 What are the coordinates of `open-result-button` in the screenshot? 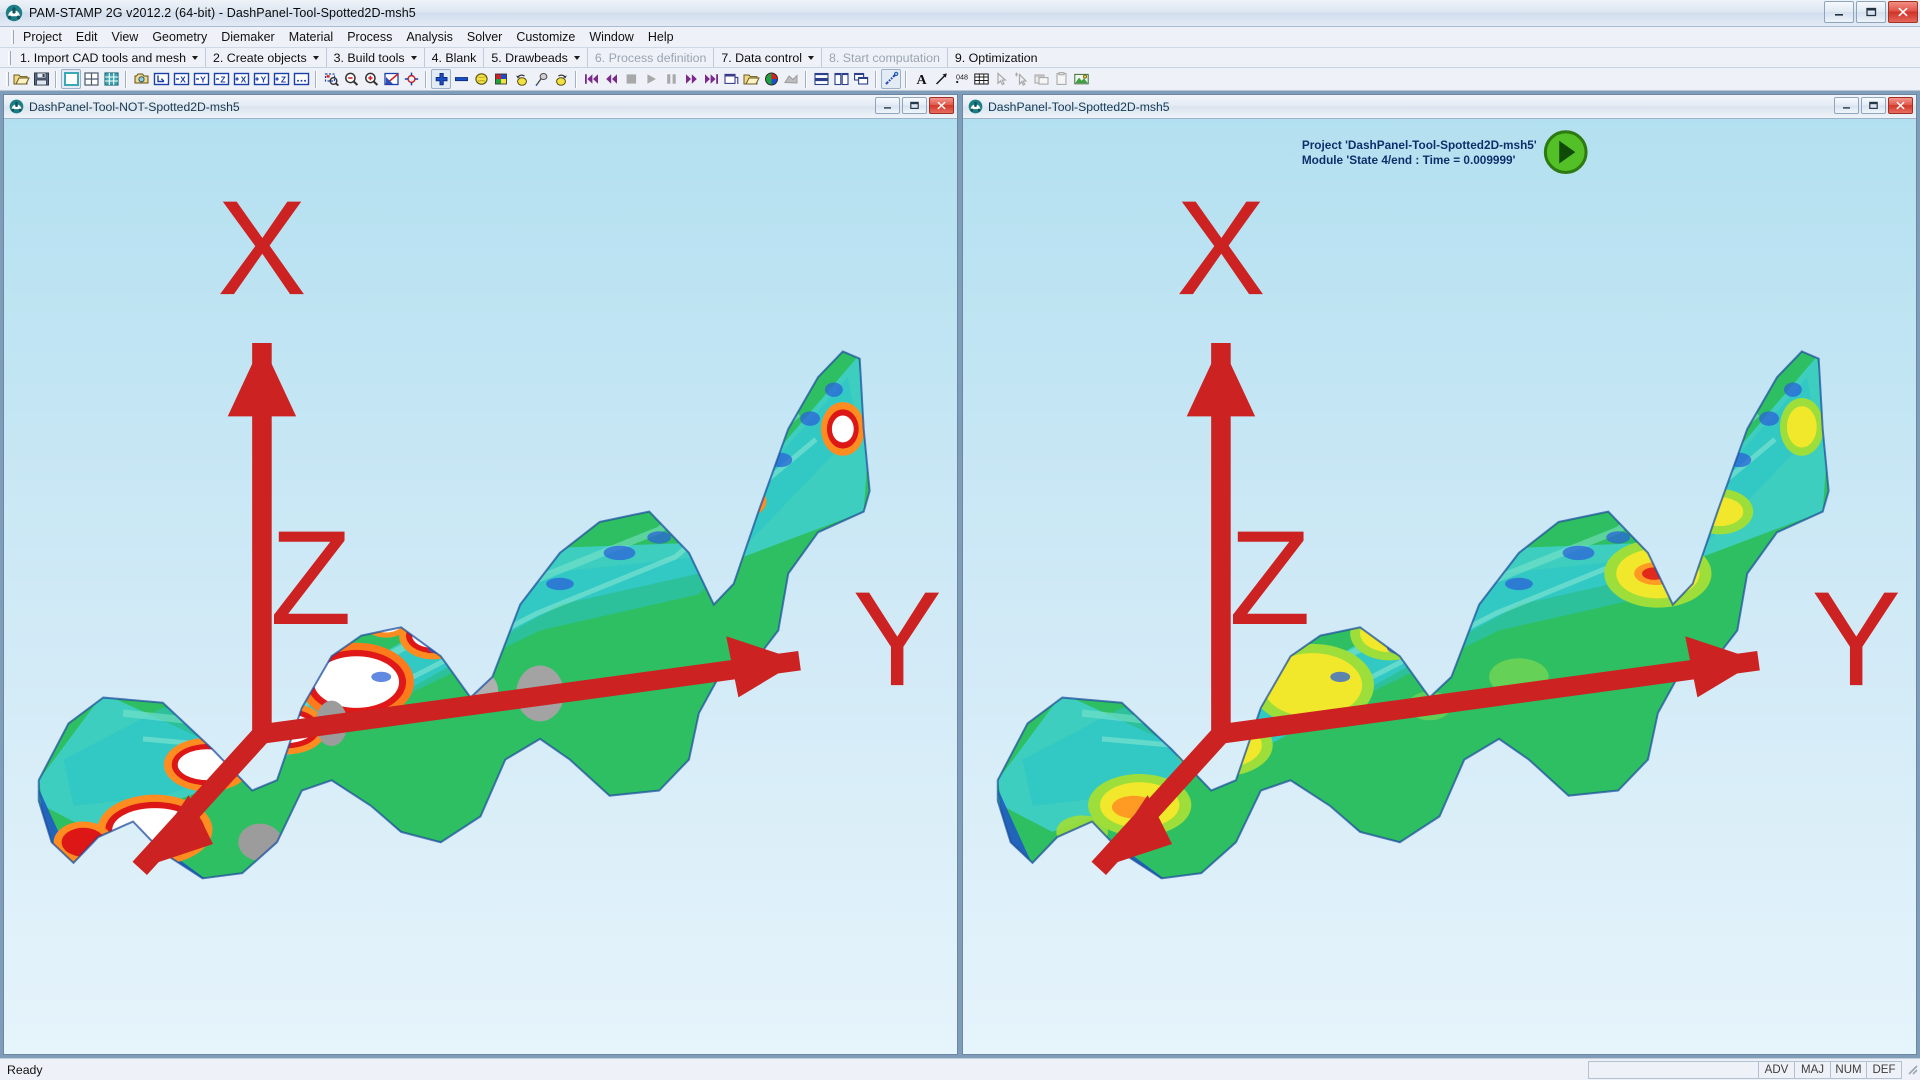 It's located at (751, 79).